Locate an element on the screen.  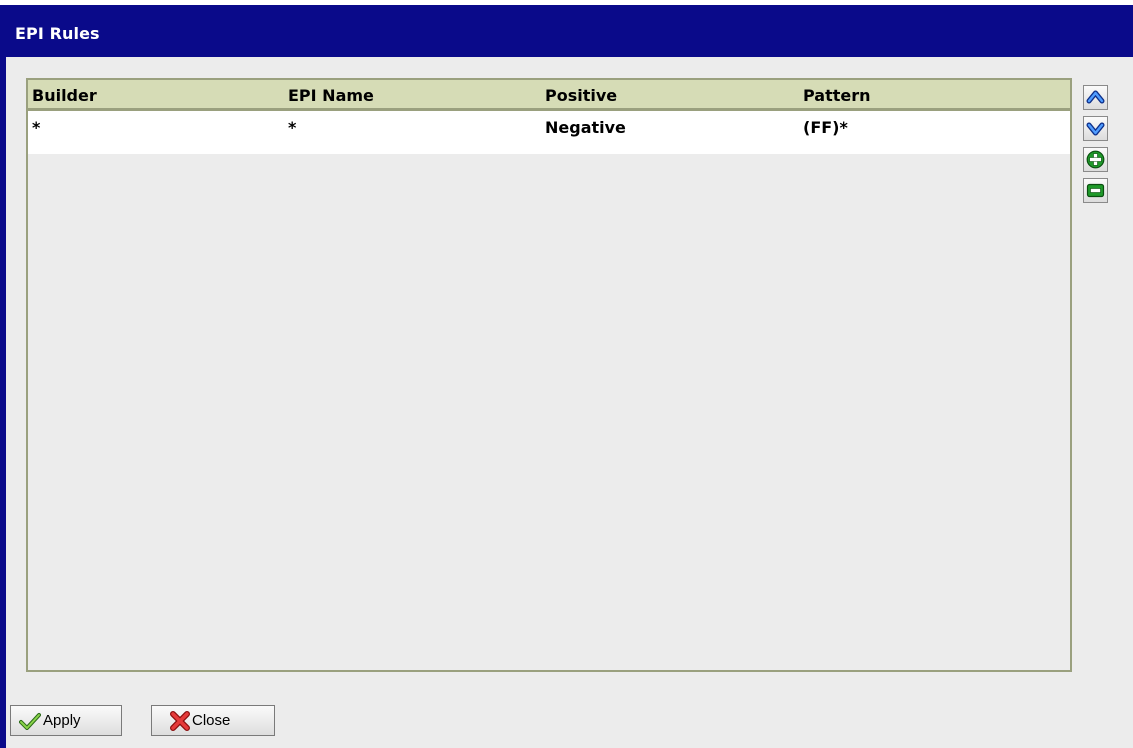
table-header: Builder EPI Name Positive Pattern is located at coordinates (549, 95).